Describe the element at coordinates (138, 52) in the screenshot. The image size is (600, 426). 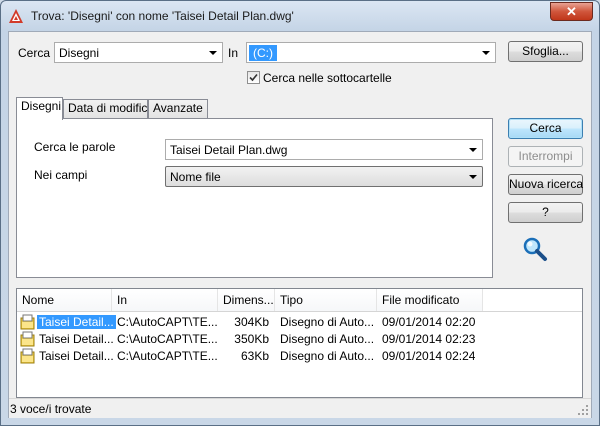
I see `cerca-type-select: Disegni` at that location.